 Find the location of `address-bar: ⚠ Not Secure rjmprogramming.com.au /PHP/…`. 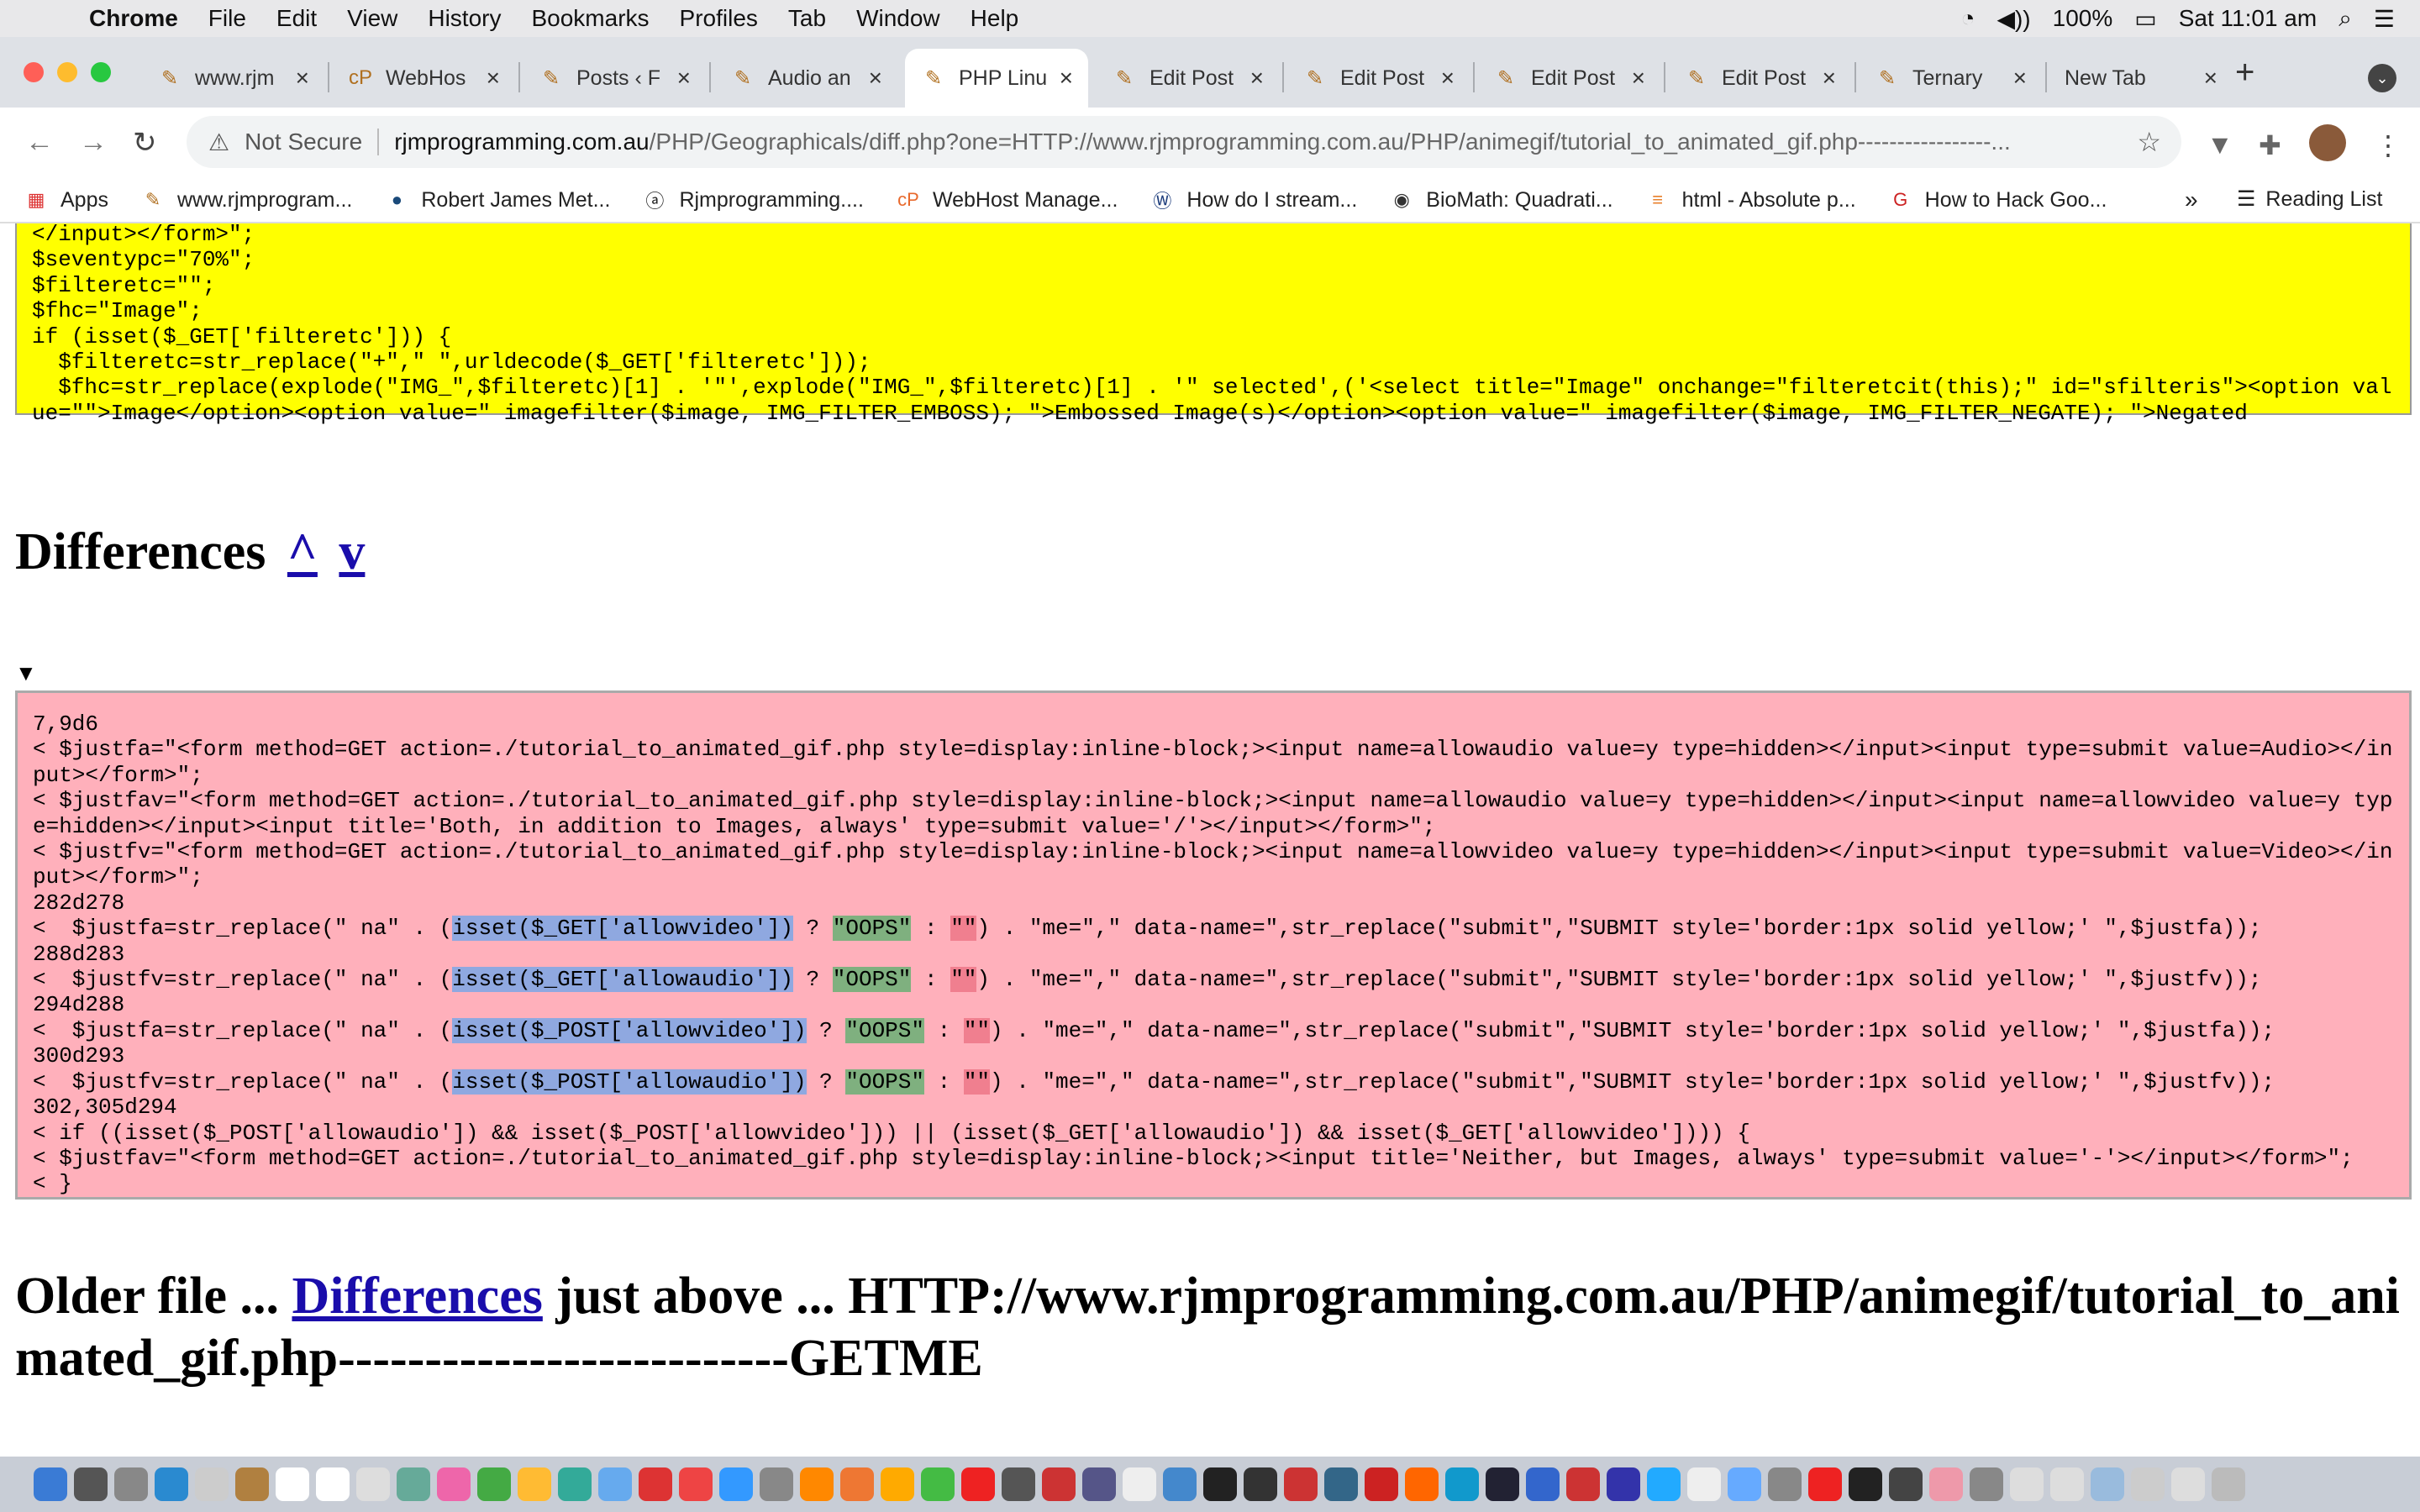

address-bar: ⚠ Not Secure rjmprogramming.com.au /PHP/… is located at coordinates (1184, 142).